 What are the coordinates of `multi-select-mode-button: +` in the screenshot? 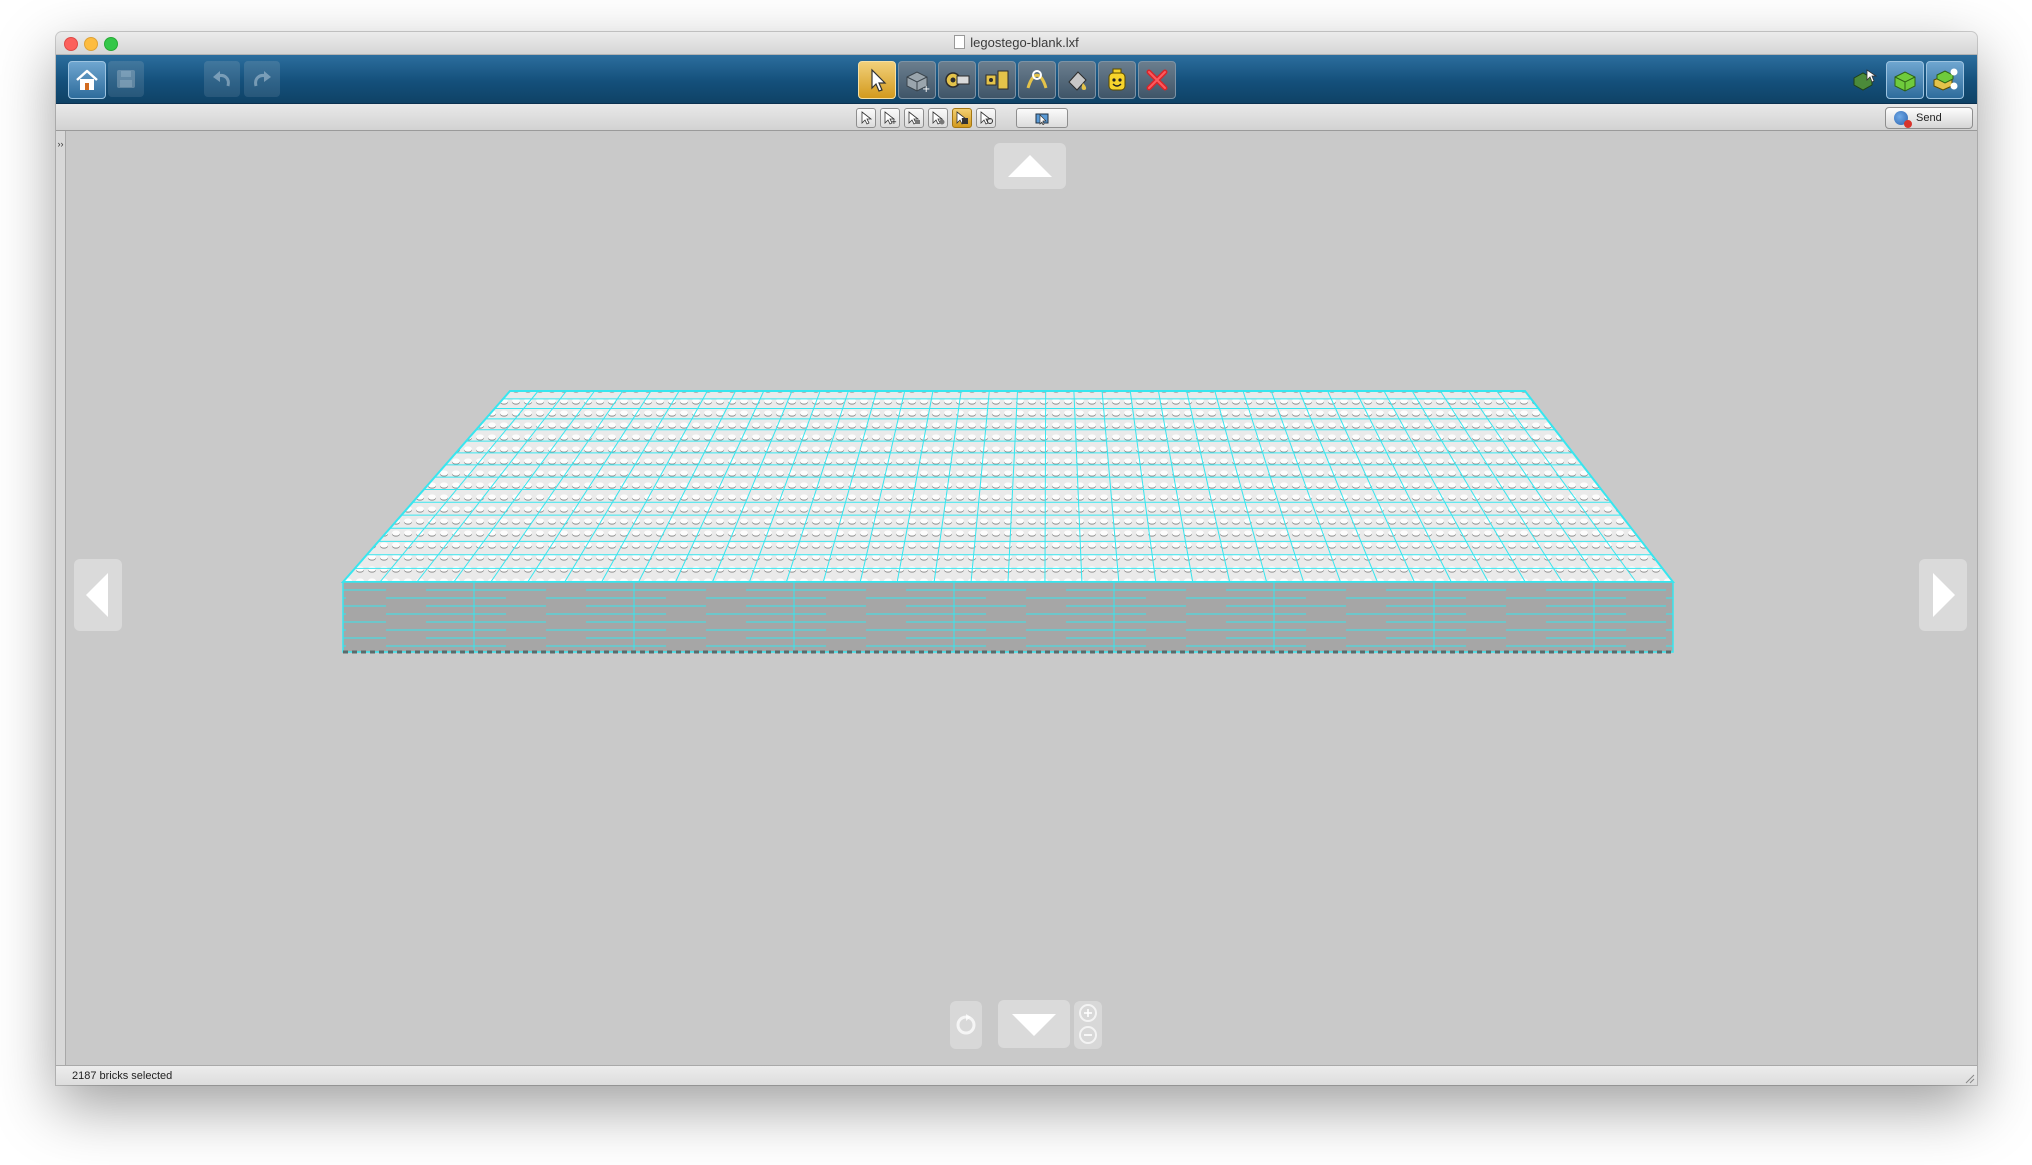 It's located at (890, 118).